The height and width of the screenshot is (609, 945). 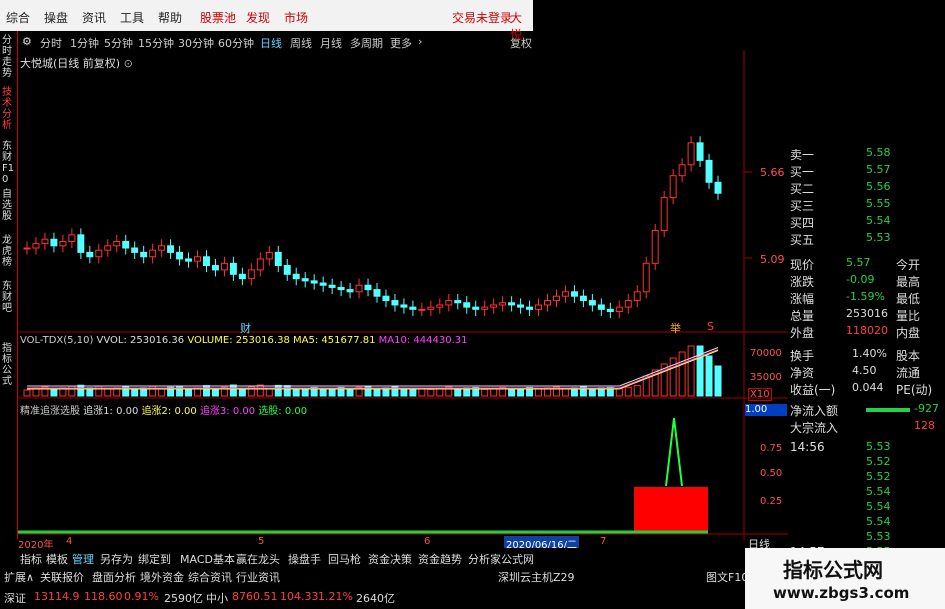 I want to click on menu-item-zixun: 资讯, so click(x=94, y=17).